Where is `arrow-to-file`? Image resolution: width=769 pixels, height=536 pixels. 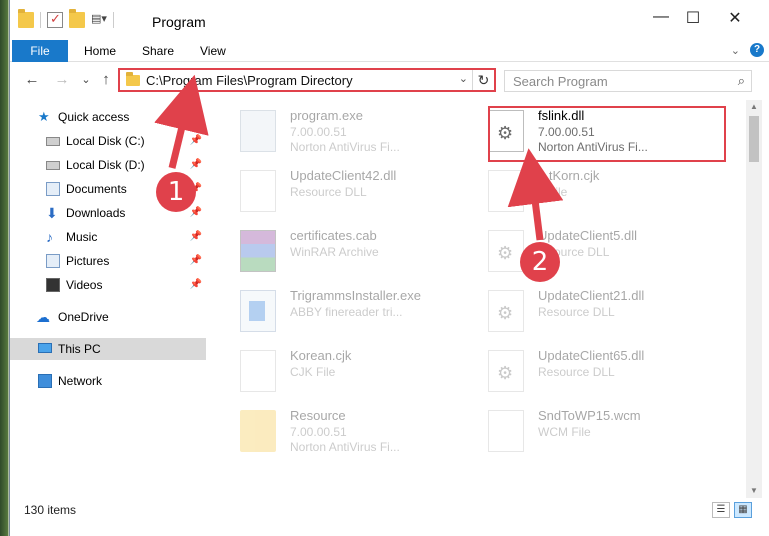
arrow-to-file is located at coordinates (535, 194).